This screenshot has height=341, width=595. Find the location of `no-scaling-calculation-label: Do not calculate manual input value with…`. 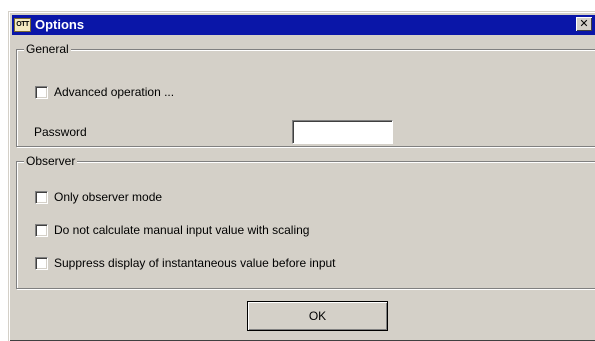

no-scaling-calculation-label: Do not calculate manual input value with… is located at coordinates (182, 230).